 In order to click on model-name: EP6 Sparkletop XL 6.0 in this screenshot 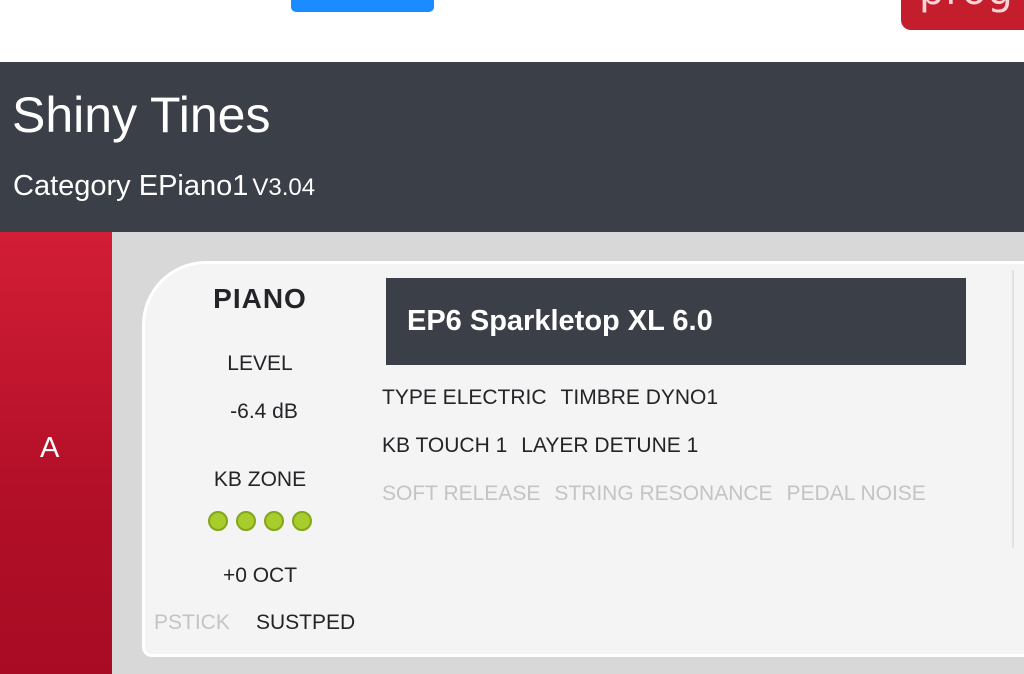, I will do `click(560, 321)`.